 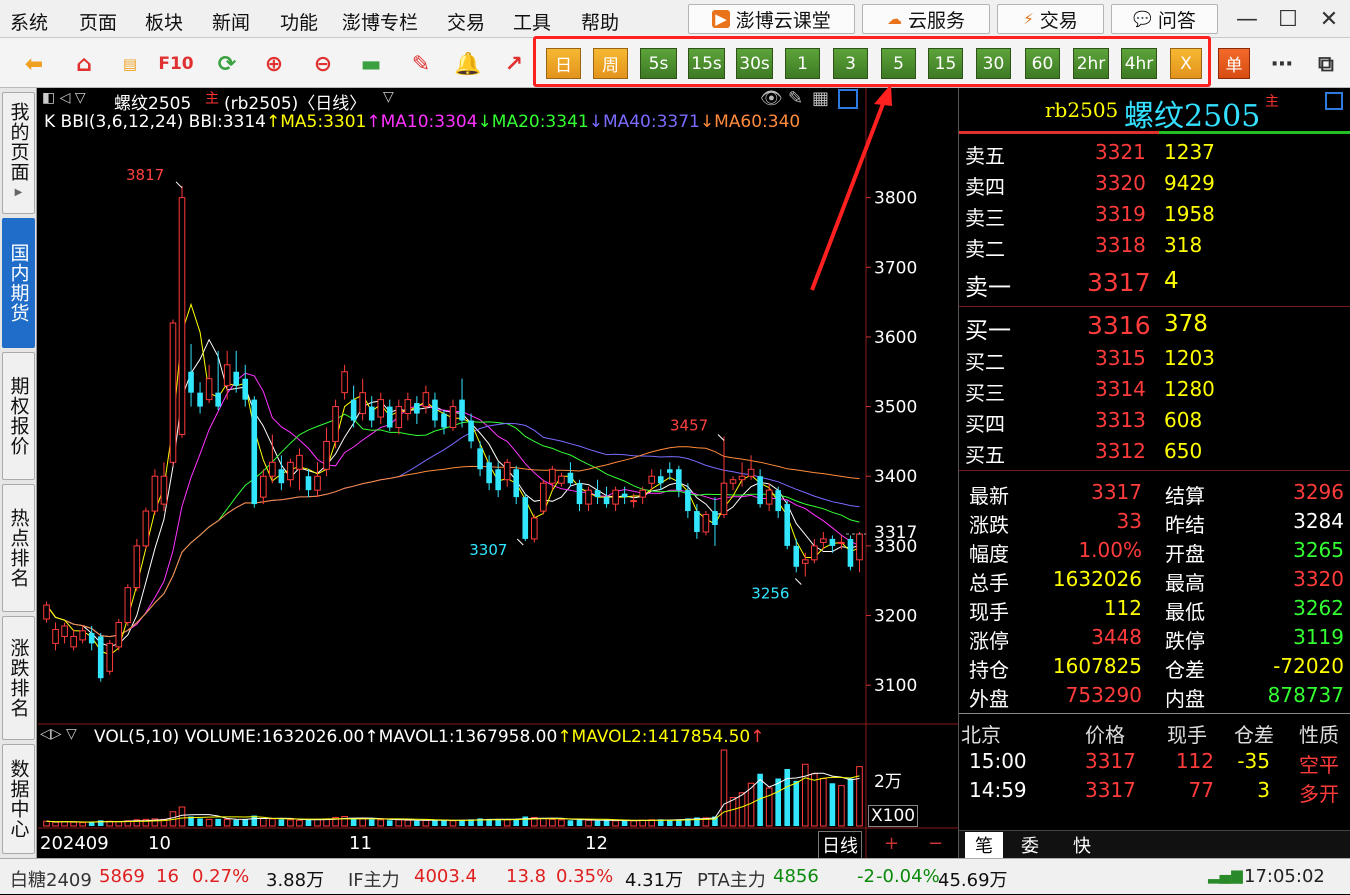 I want to click on menu-news: 新闻, so click(x=231, y=21).